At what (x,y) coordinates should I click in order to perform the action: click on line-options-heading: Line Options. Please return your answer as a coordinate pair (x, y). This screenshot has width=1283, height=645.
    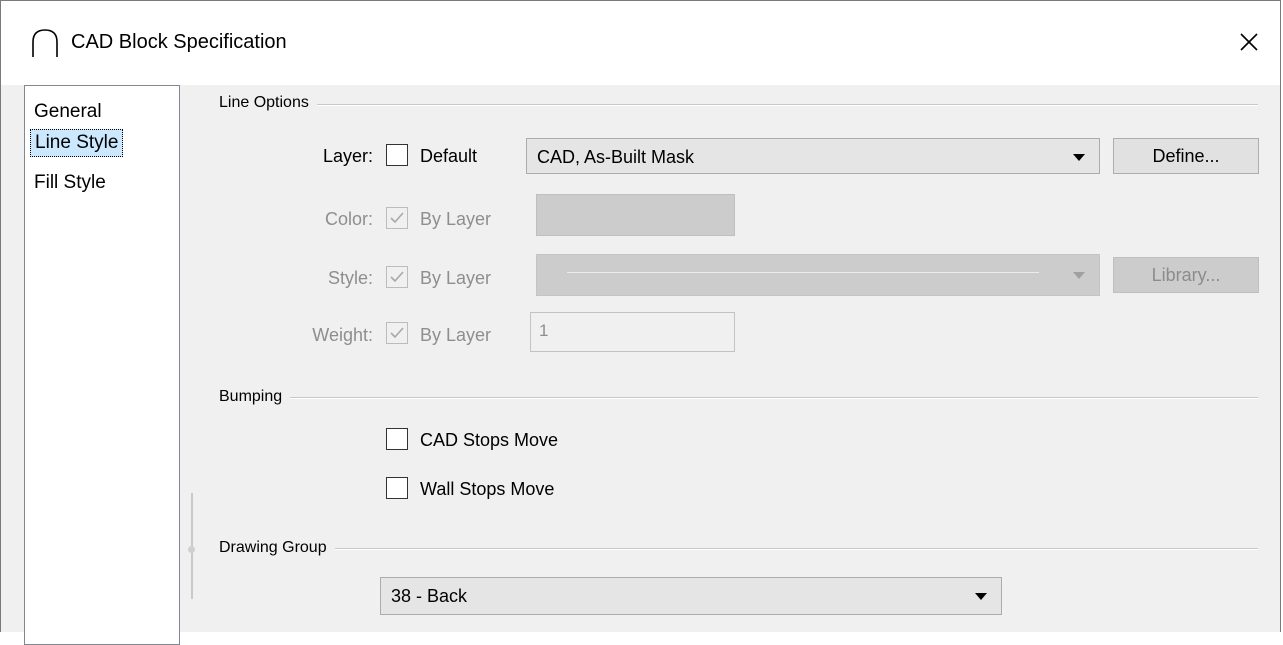
    Looking at the image, I should click on (268, 103).